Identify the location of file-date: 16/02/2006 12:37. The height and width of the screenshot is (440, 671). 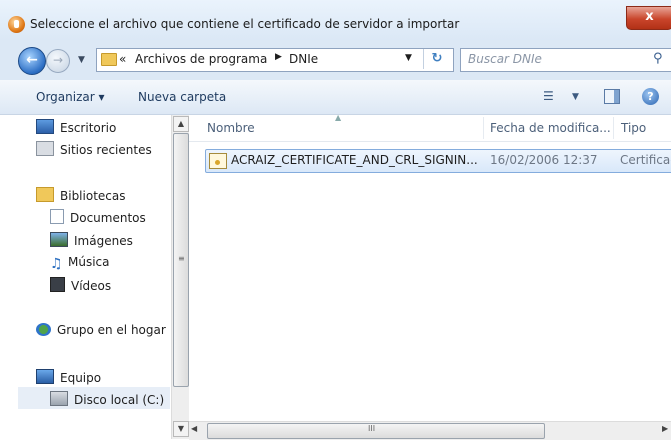
(544, 160).